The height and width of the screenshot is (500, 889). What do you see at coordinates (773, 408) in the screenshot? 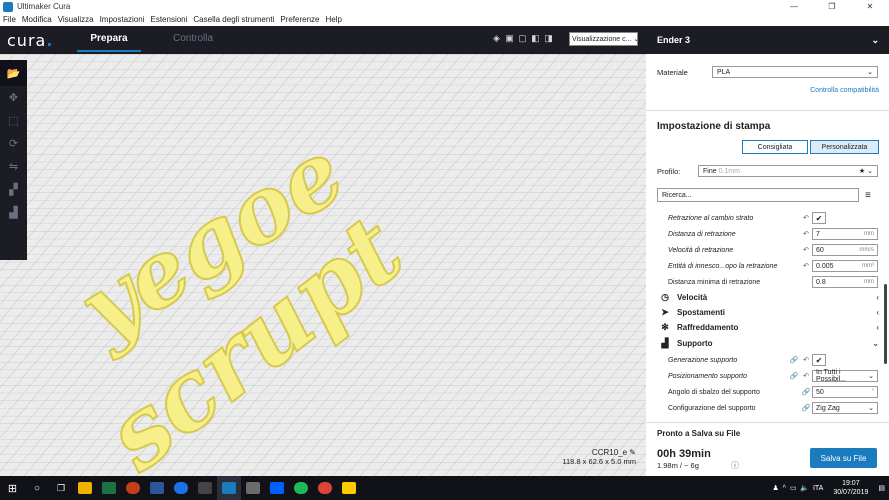
I see `setting-support-pattern: Configurazione del supporto 🔗 Zig Zag ⌄` at bounding box center [773, 408].